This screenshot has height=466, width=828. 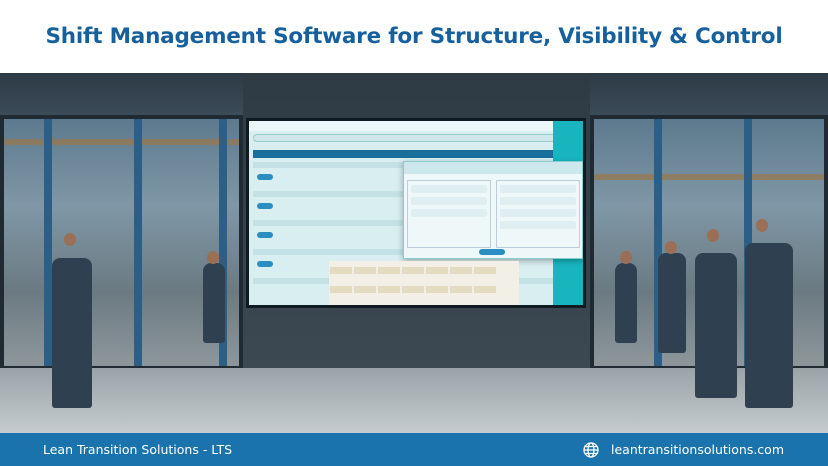 I want to click on globe-icon, so click(x=591, y=449).